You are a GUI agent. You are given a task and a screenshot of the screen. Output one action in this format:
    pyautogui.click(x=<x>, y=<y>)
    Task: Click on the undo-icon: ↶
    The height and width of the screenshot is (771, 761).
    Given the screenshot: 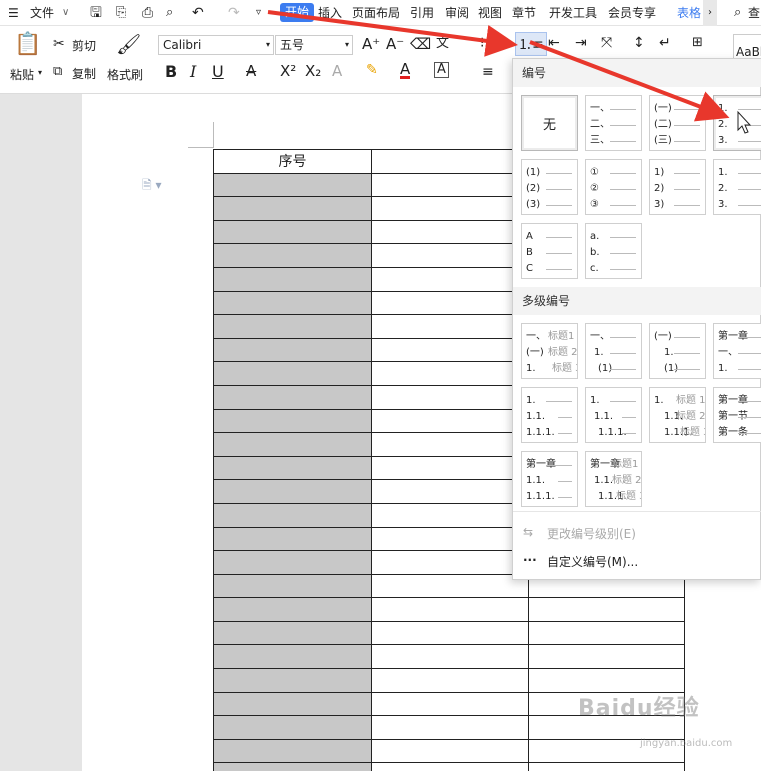 What is the action you would take?
    pyautogui.click(x=198, y=13)
    